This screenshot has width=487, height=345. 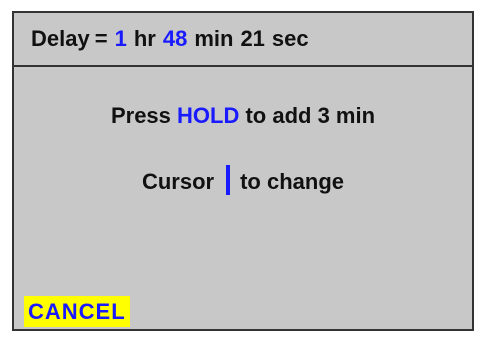 I want to click on cursor-bar-icon, so click(x=228, y=180).